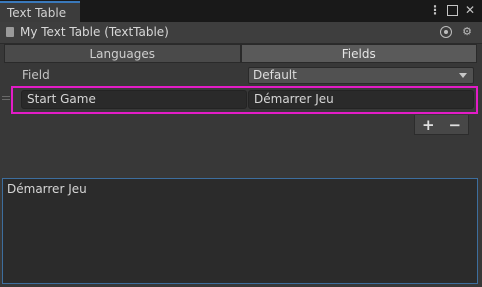 The width and height of the screenshot is (482, 287). What do you see at coordinates (446, 32) in the screenshot?
I see `select-target-icon` at bounding box center [446, 32].